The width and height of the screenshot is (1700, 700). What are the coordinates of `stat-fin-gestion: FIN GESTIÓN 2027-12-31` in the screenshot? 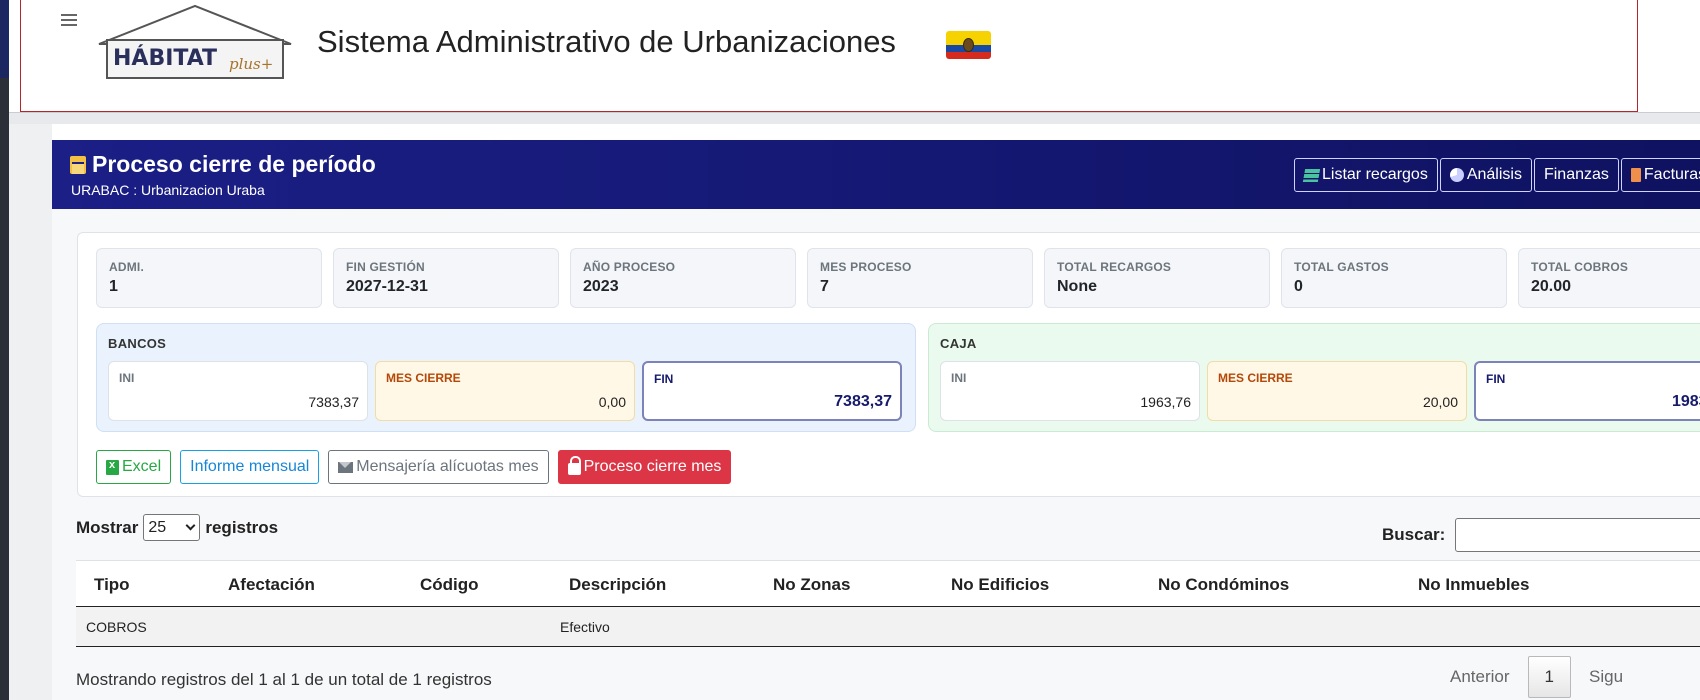 It's located at (446, 278).